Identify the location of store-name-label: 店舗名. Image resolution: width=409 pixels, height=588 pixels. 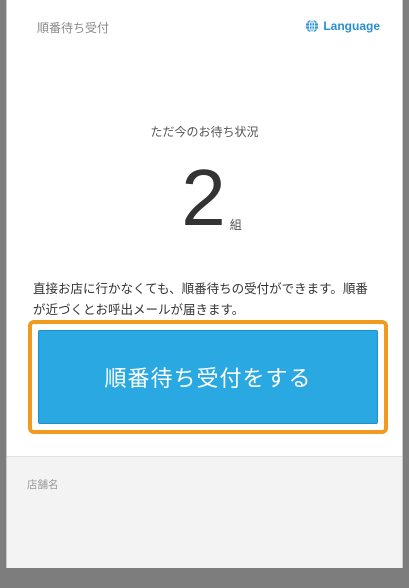
(43, 485).